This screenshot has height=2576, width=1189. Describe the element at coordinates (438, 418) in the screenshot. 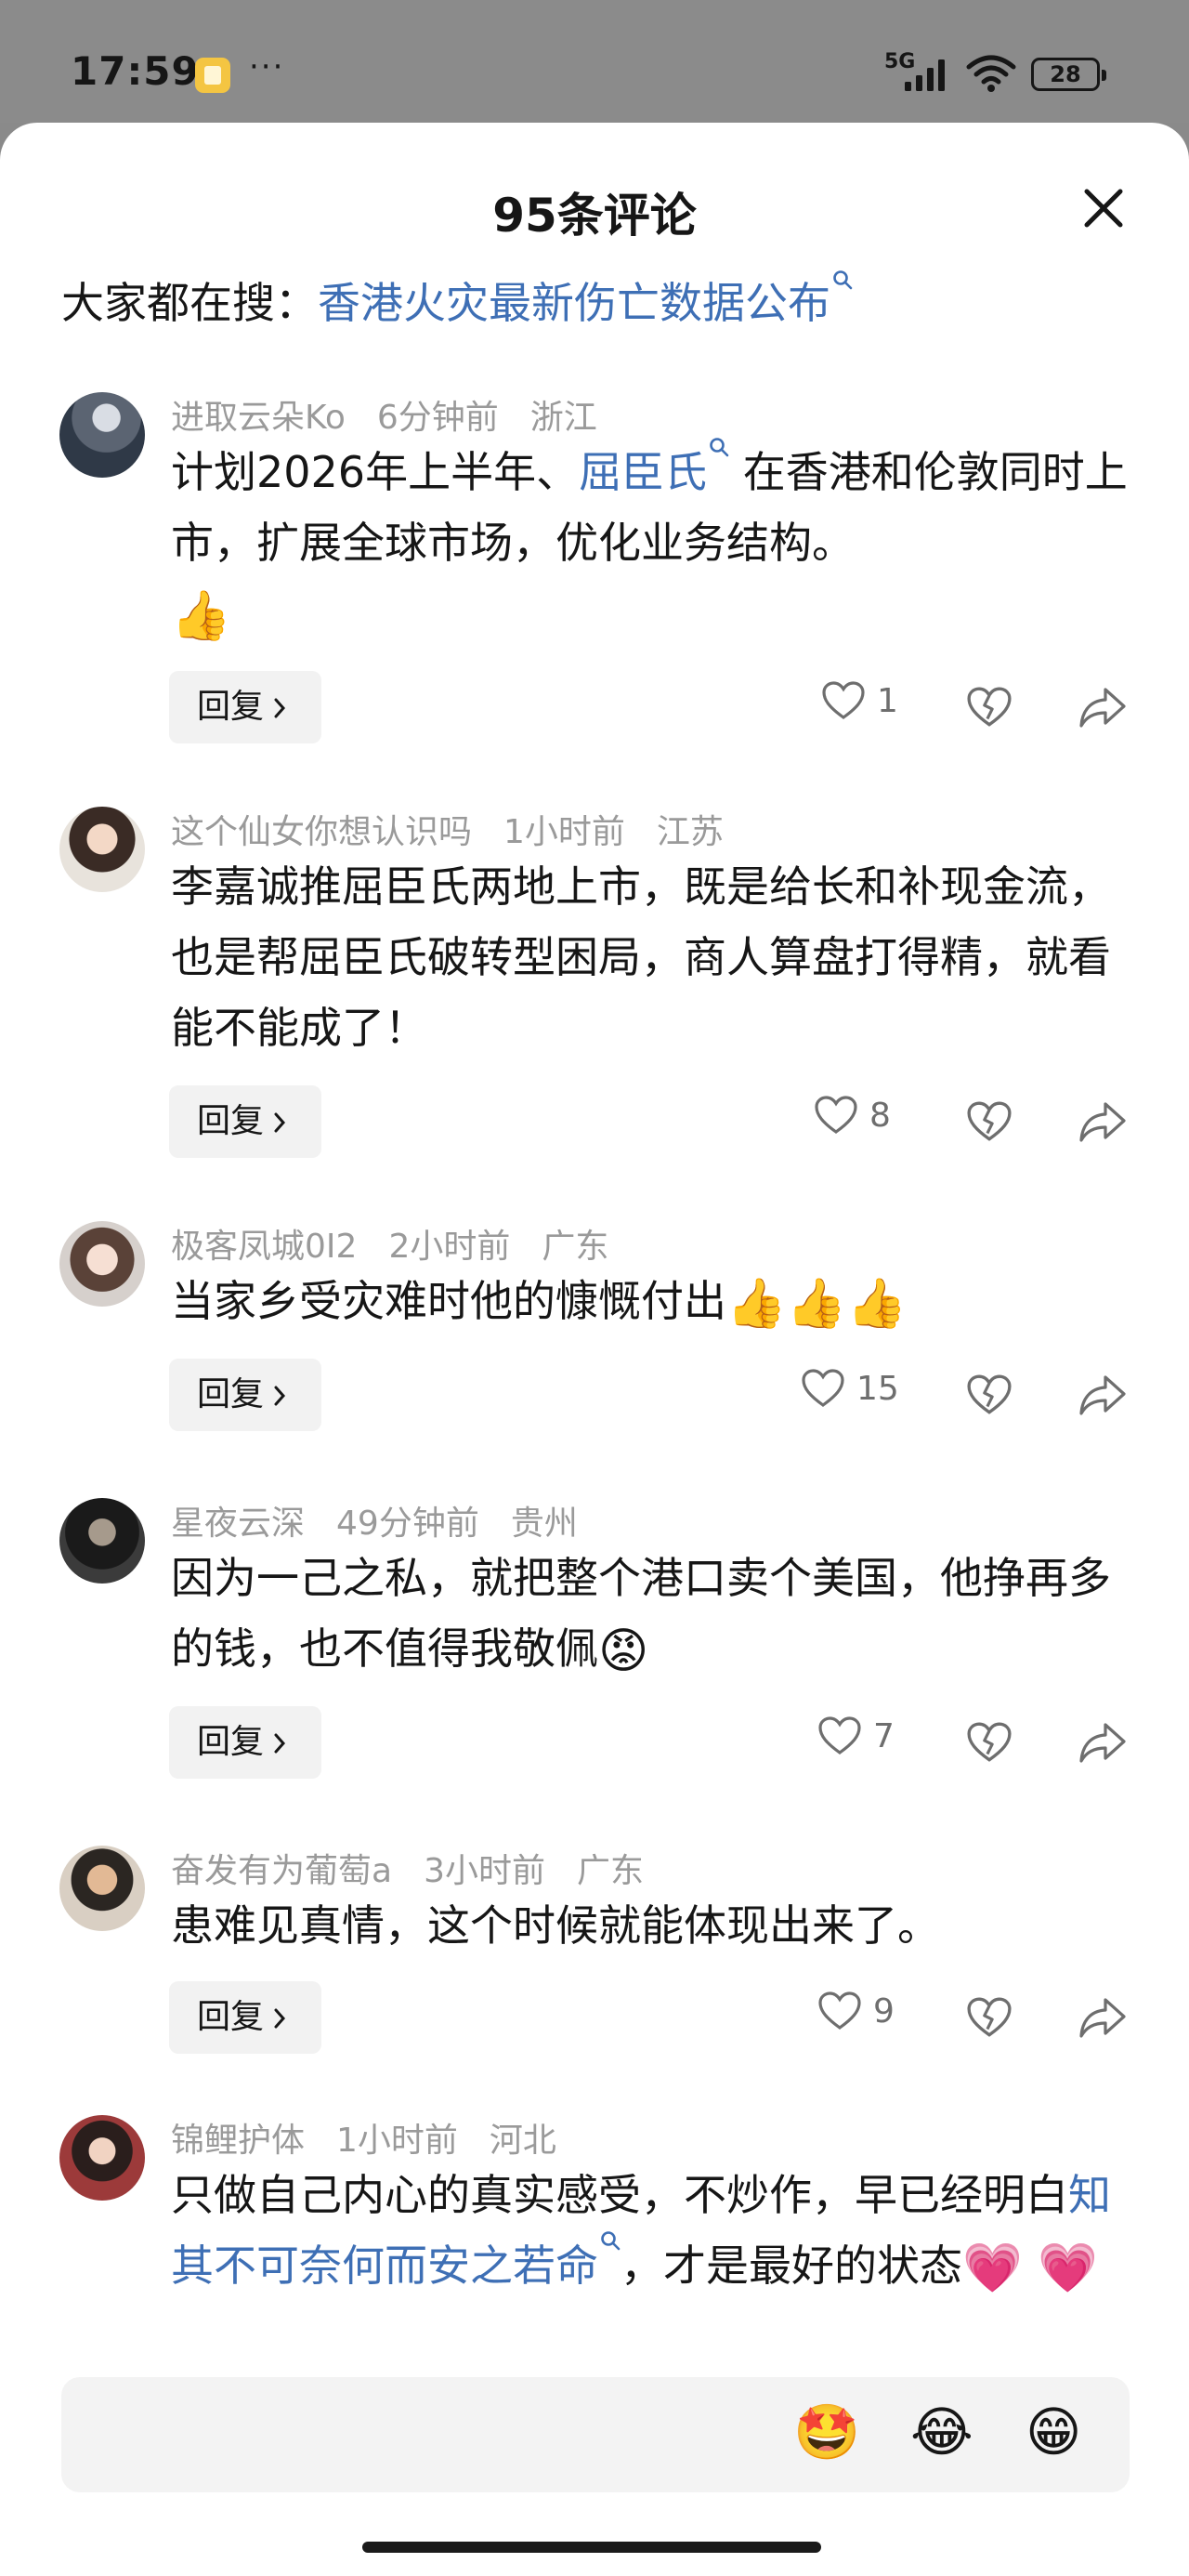

I see `comment-time: 6分钟前` at that location.